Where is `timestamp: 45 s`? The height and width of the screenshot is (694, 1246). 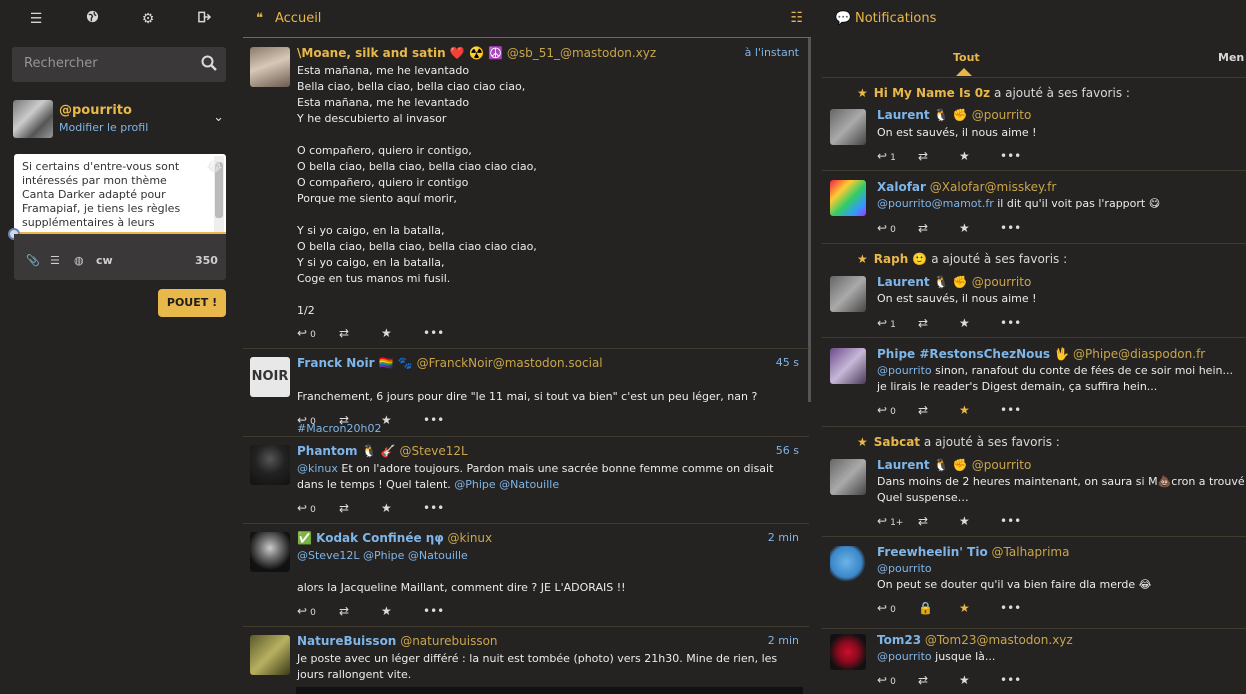 timestamp: 45 s is located at coordinates (787, 362).